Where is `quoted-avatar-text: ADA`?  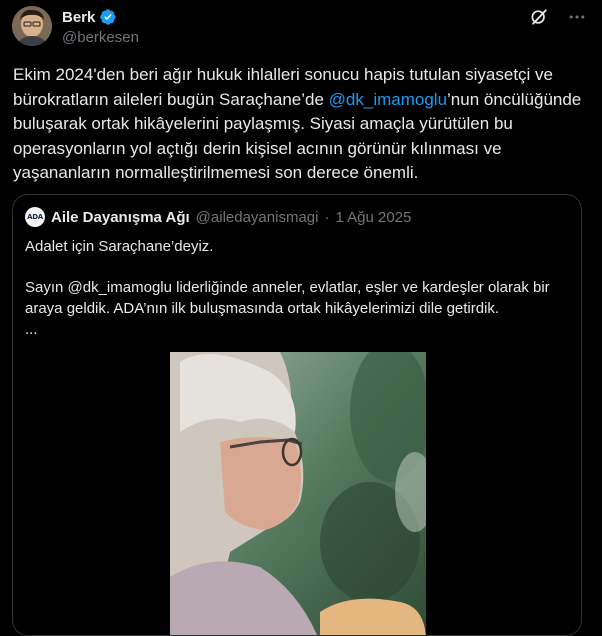 quoted-avatar-text: ADA is located at coordinates (35, 217).